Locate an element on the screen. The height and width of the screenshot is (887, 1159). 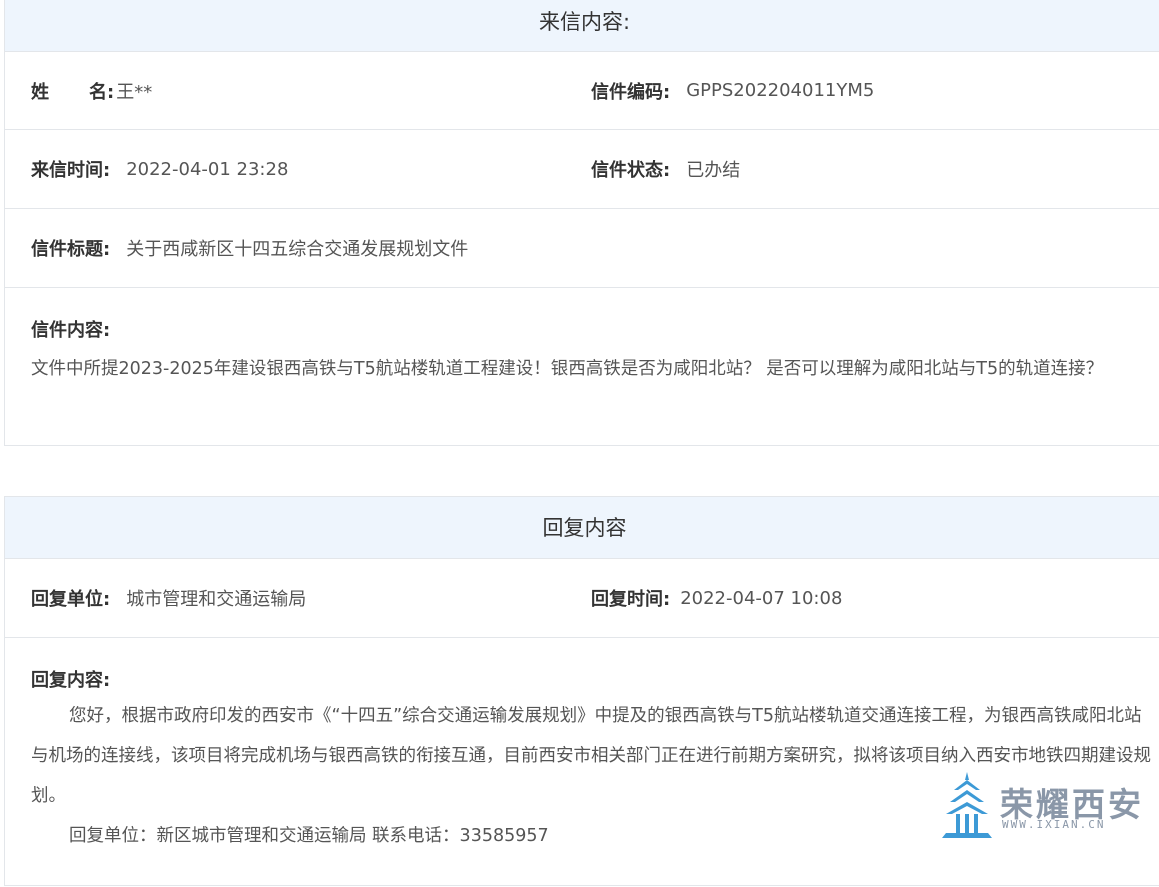
reply-time-field: 回复时间: 2022-04-07 10:08 is located at coordinates (716, 598).